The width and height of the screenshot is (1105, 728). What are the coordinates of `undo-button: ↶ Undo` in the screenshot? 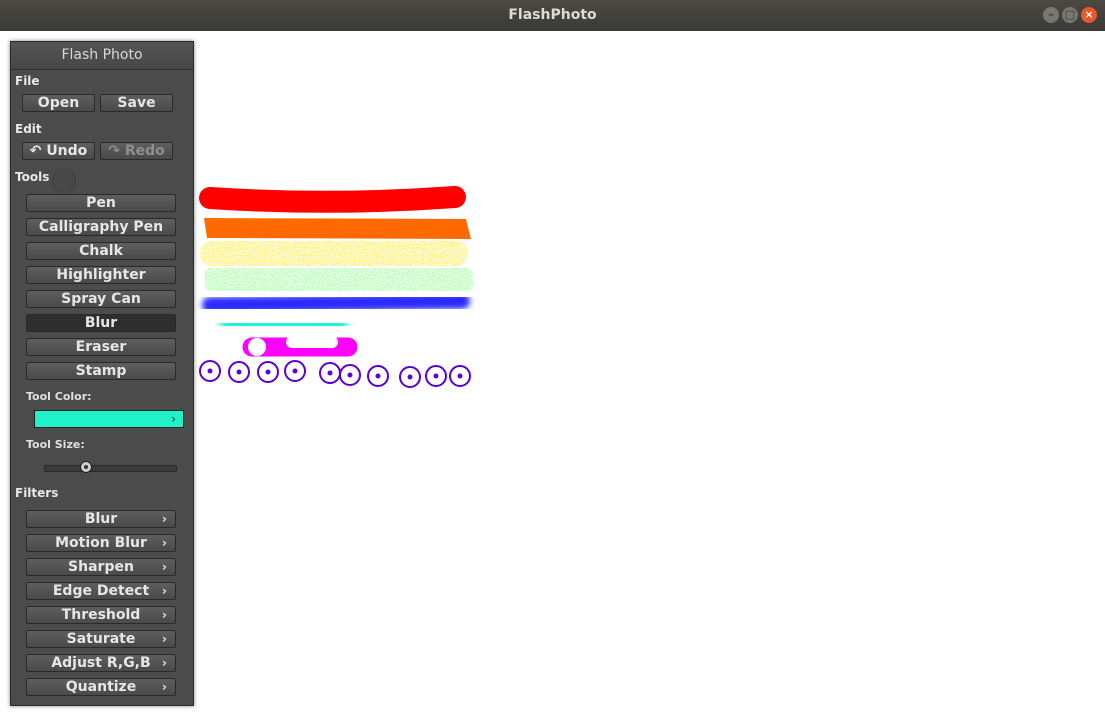 It's located at (58, 151).